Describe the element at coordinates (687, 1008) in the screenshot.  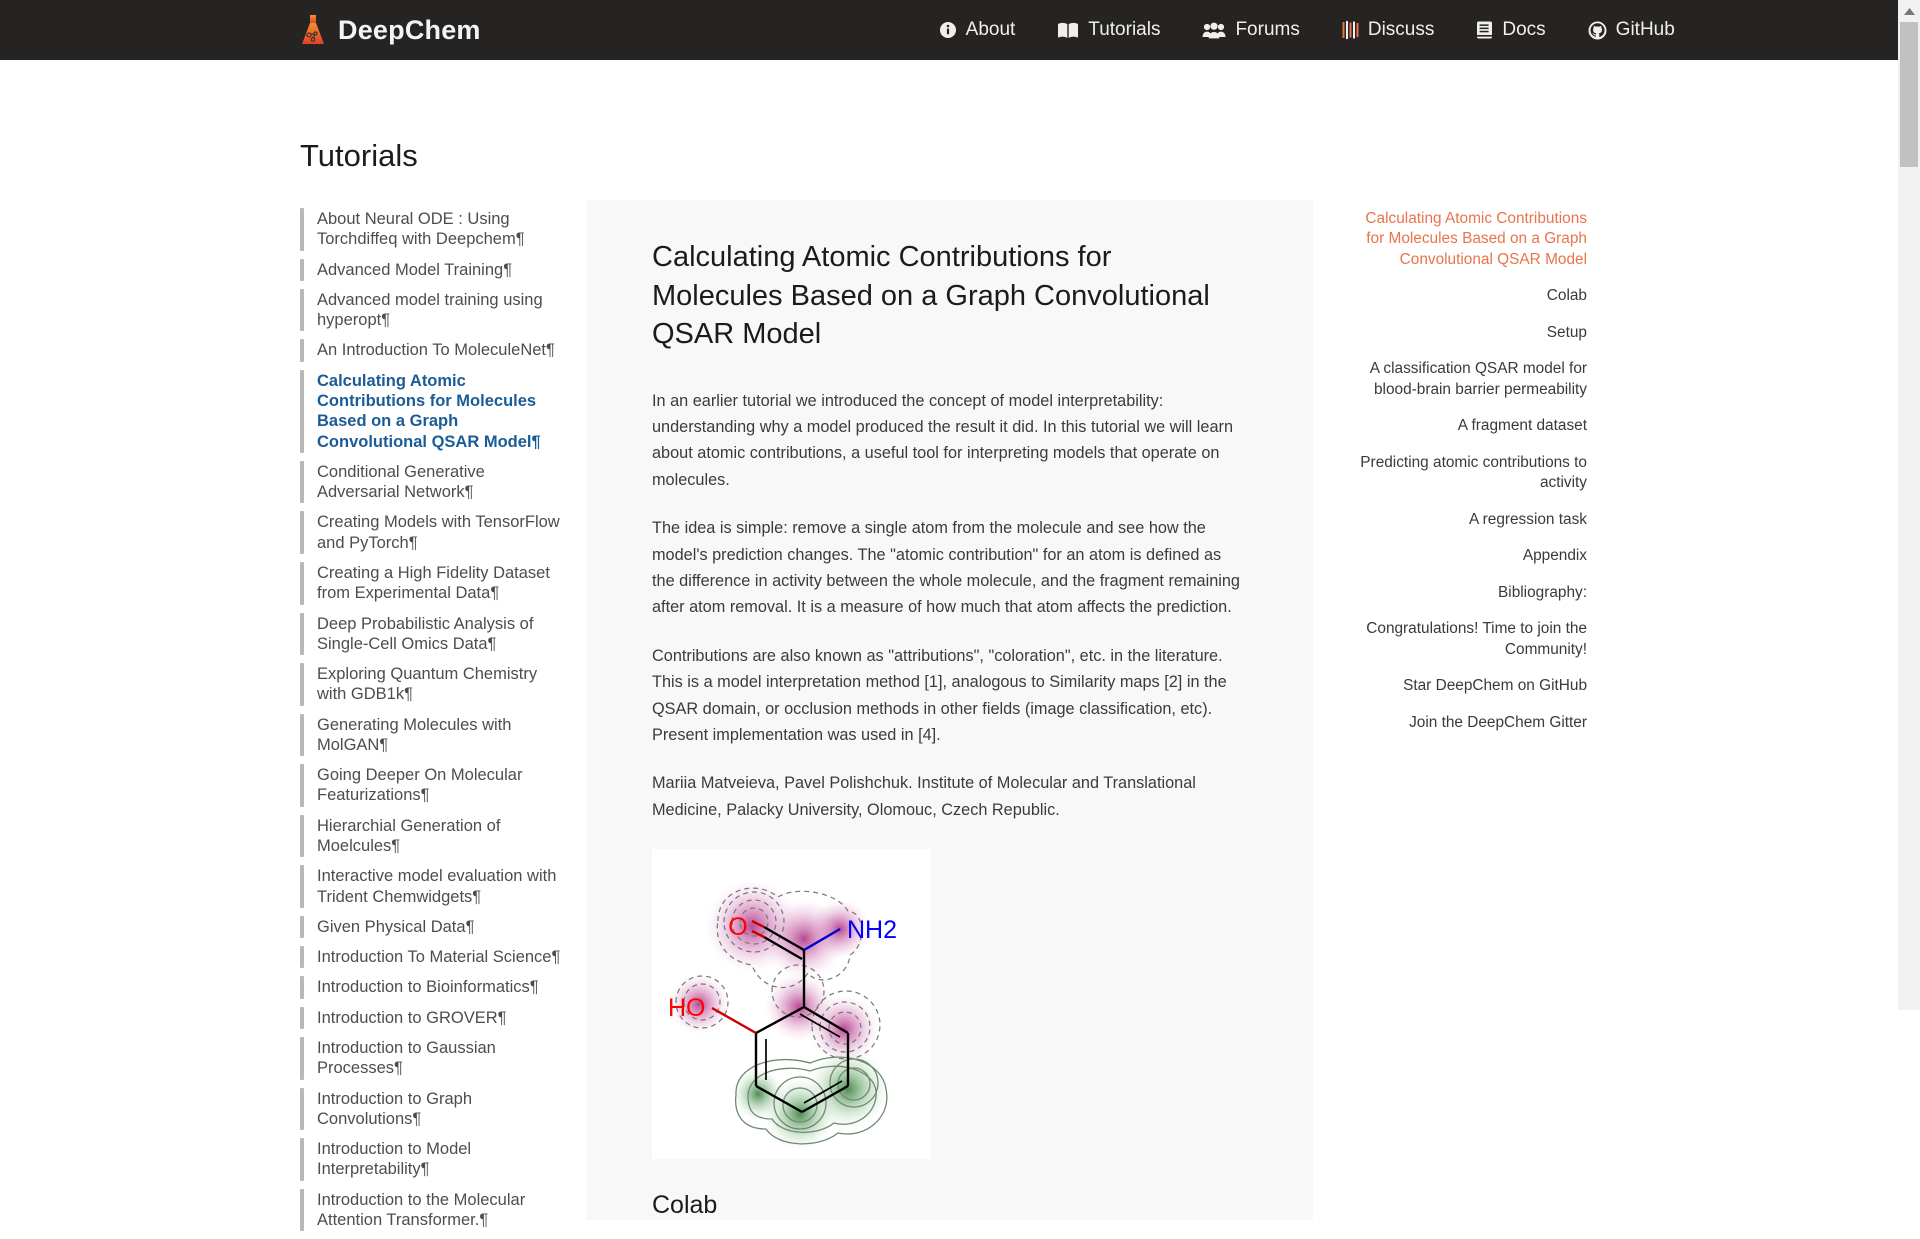
I see `atom-label-HO: HO` at that location.